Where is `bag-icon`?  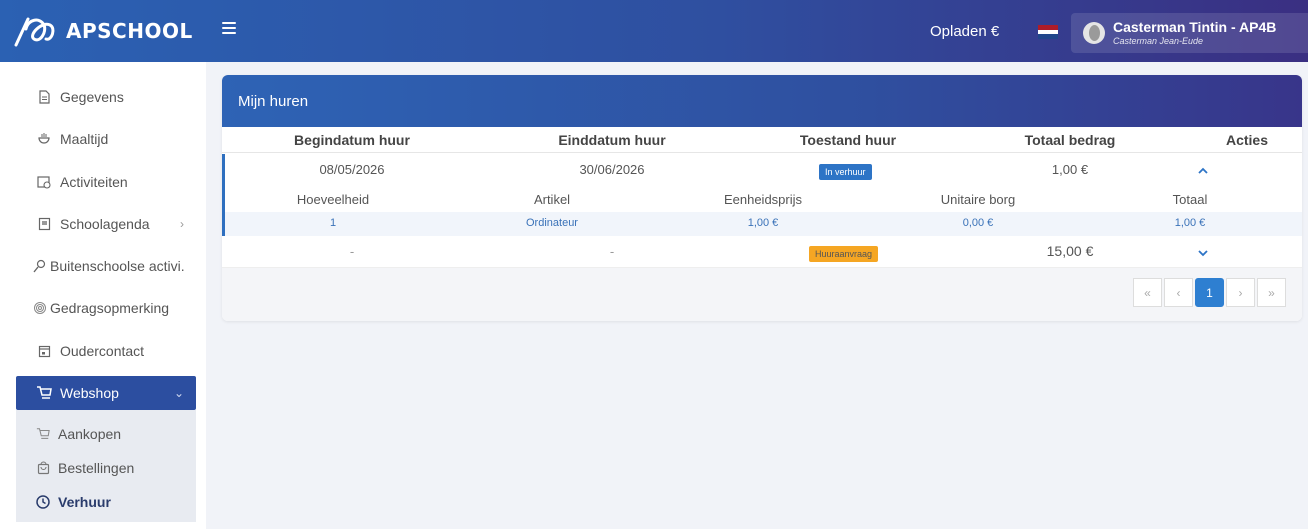 bag-icon is located at coordinates (43, 468).